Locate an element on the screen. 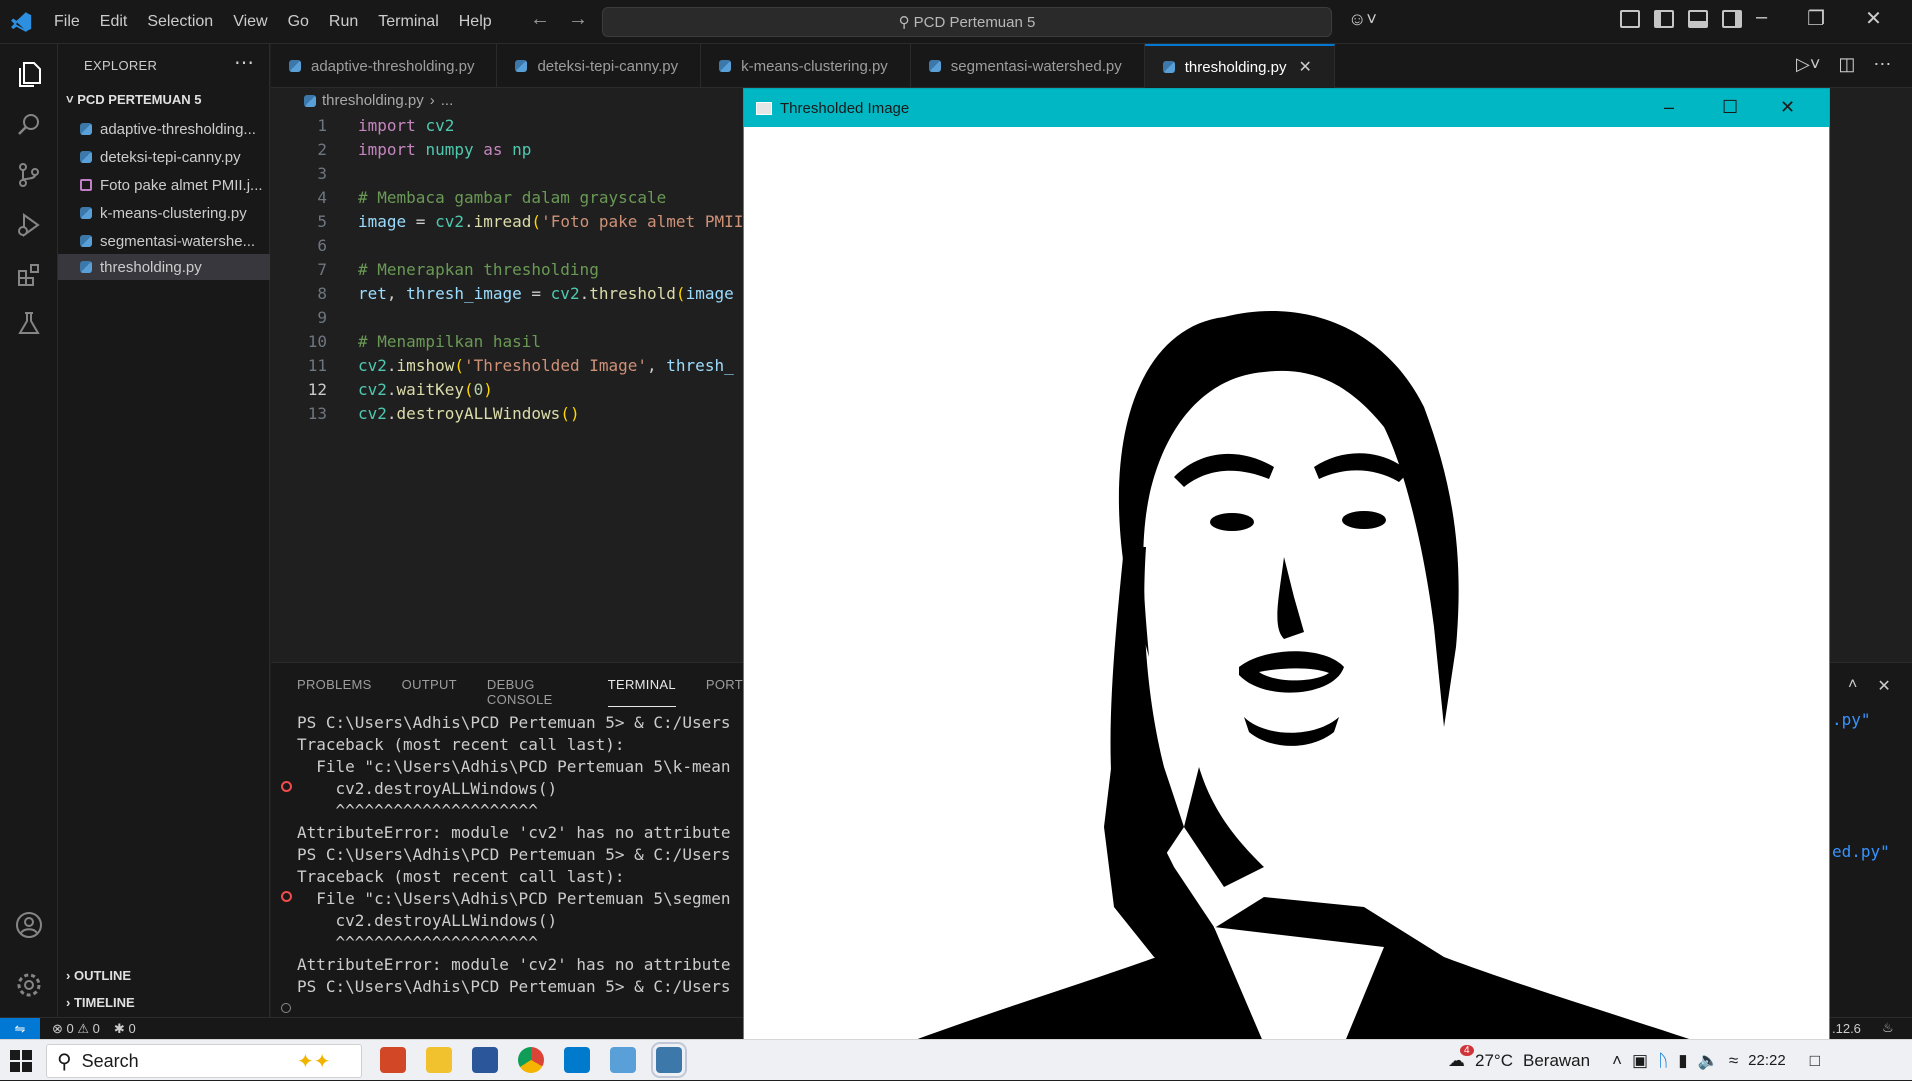  settings-gear-icon is located at coordinates (29, 985).